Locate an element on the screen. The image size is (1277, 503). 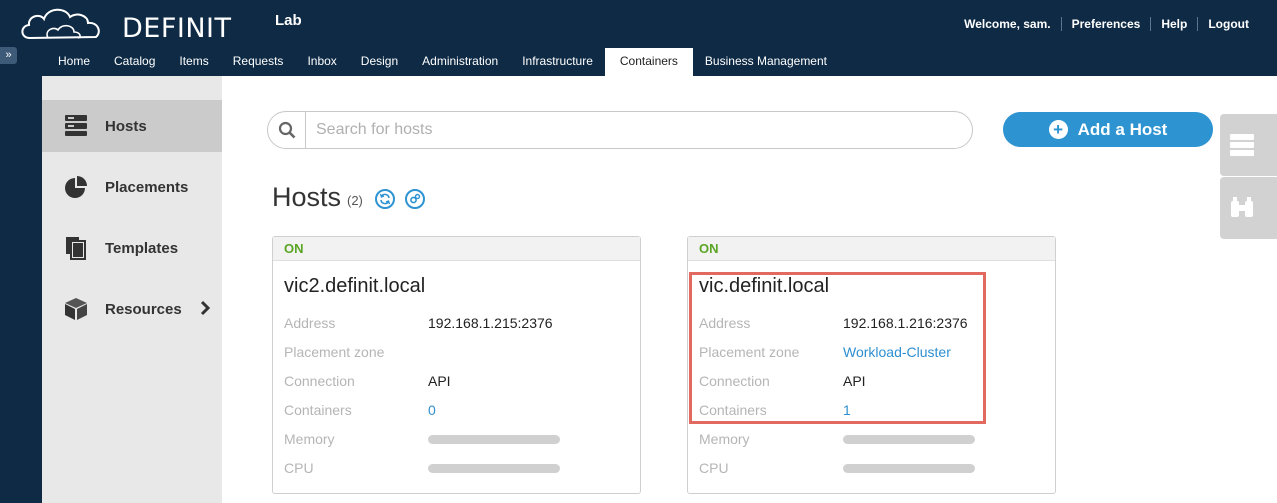
double-chevron-right-icon: » is located at coordinates (8, 55).